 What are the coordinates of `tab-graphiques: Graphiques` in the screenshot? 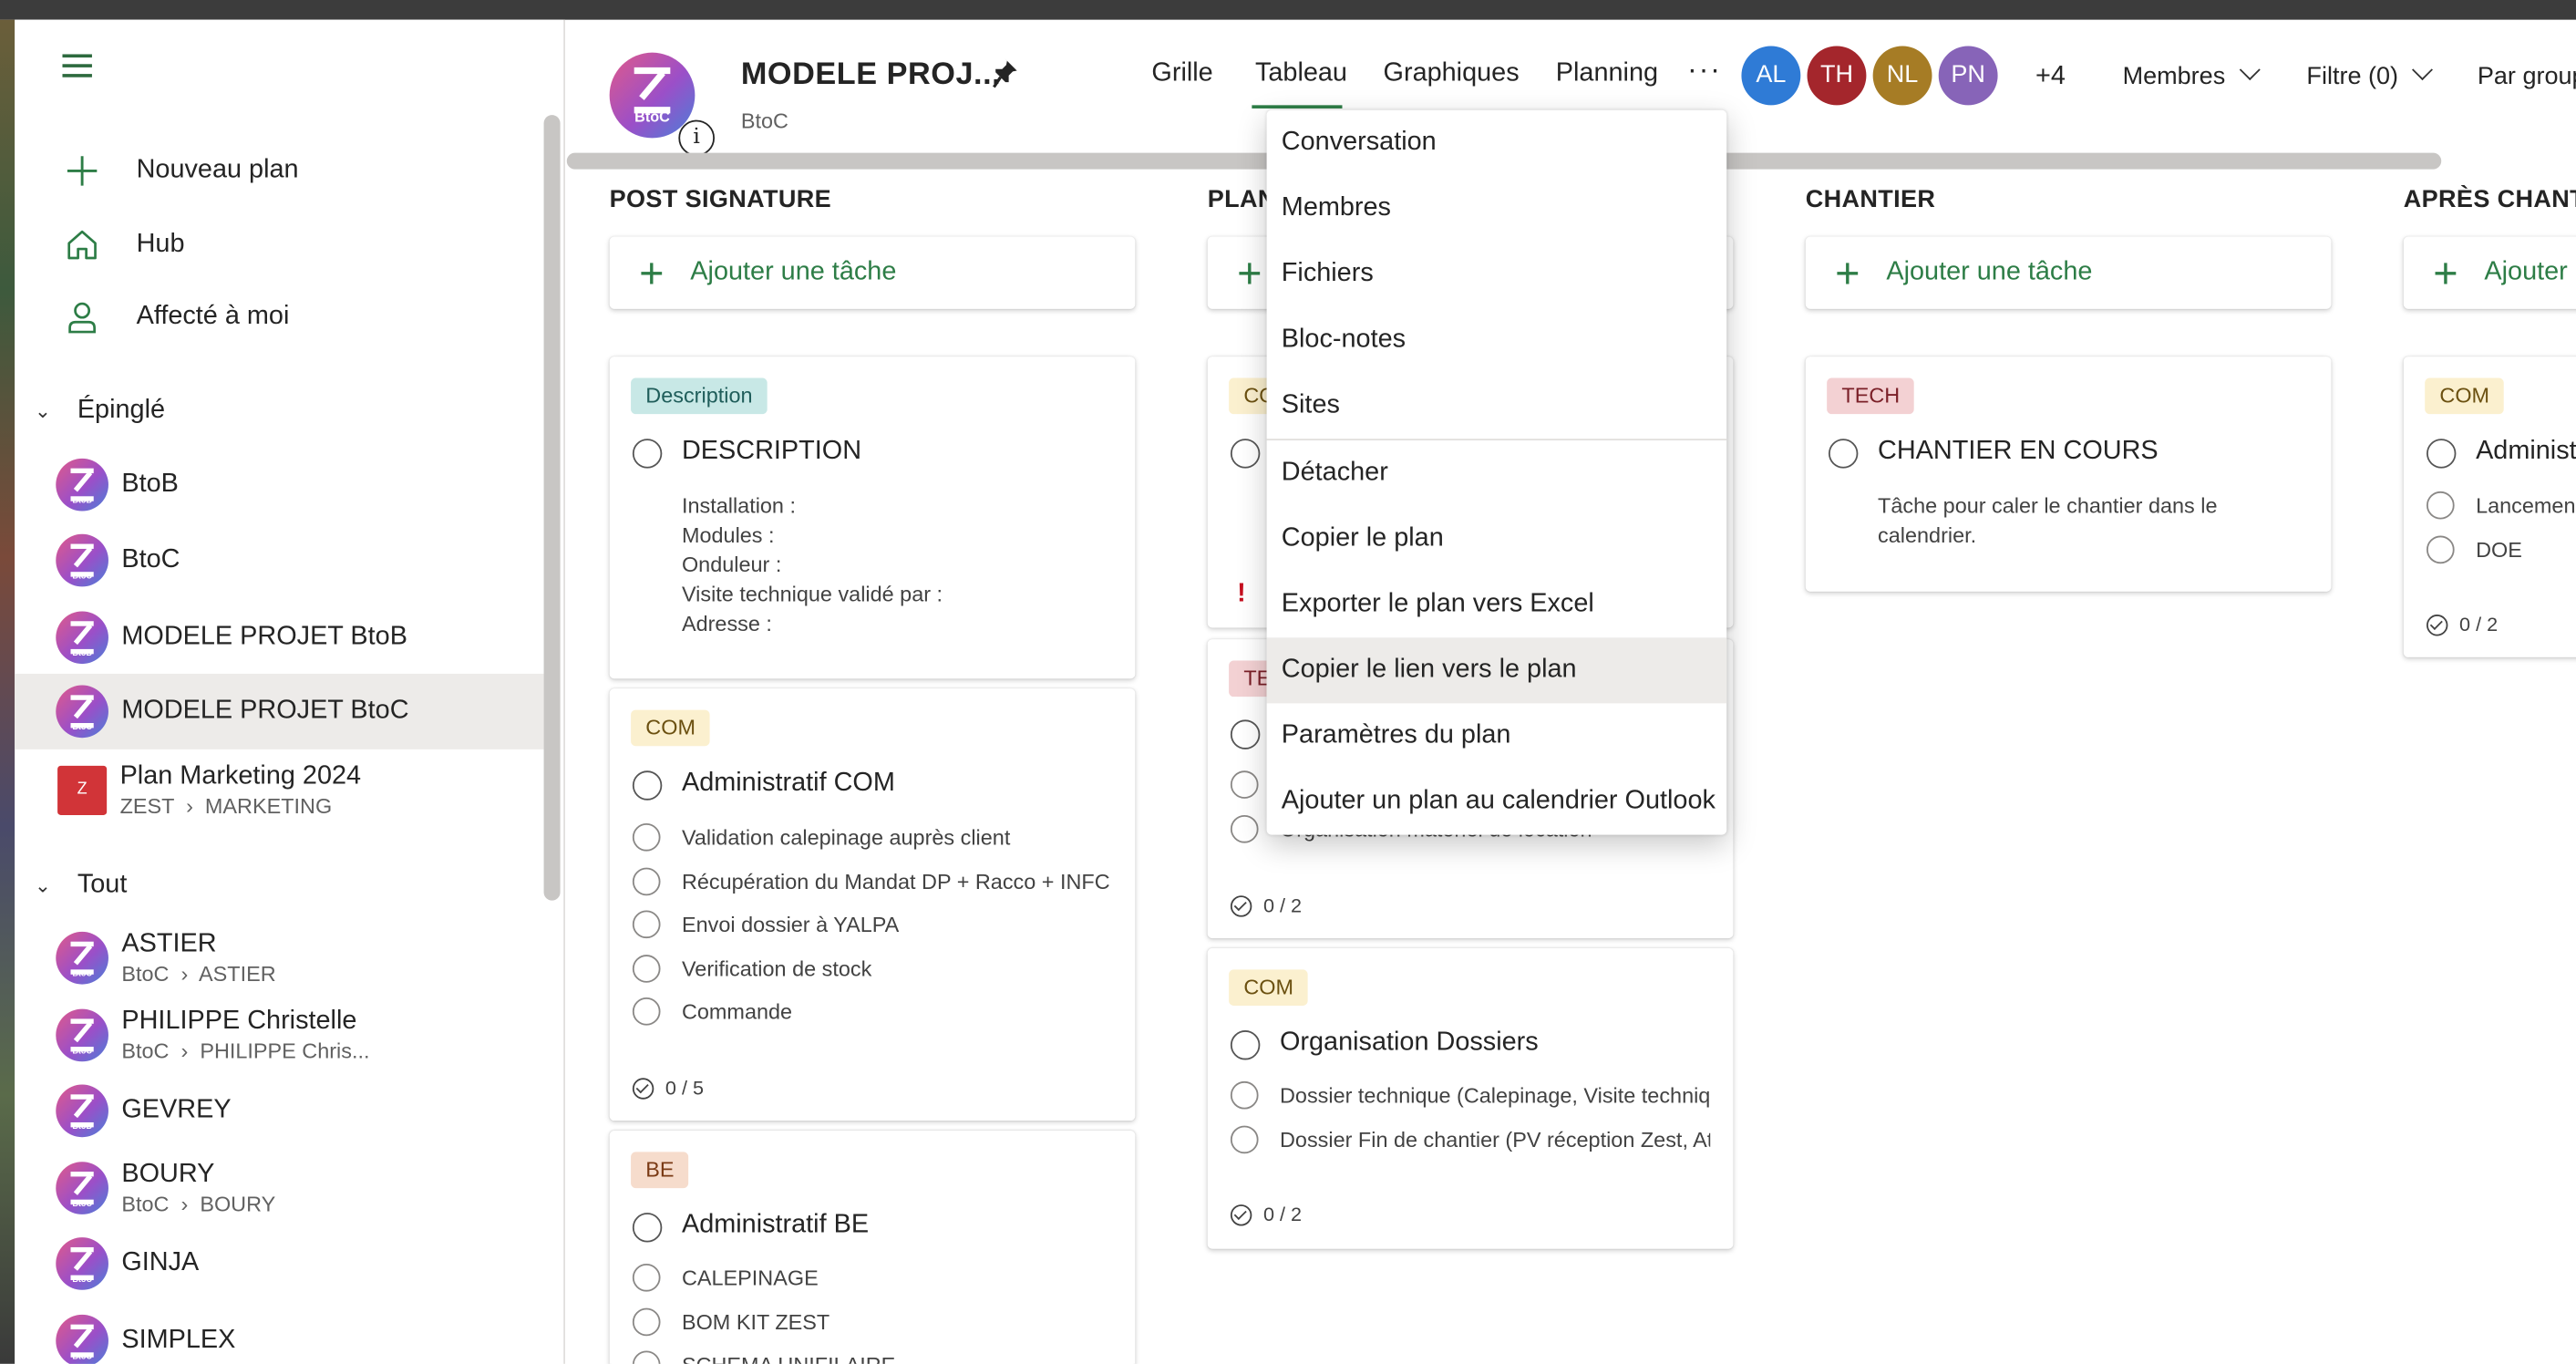 It's located at (1452, 73).